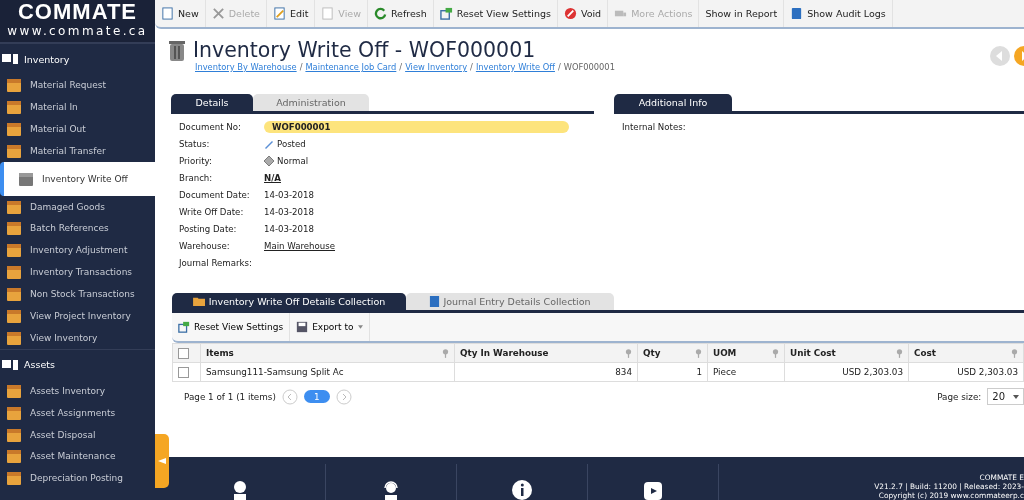 The width and height of the screenshot is (1024, 500). What do you see at coordinates (212, 102) in the screenshot?
I see `tab: Details` at bounding box center [212, 102].